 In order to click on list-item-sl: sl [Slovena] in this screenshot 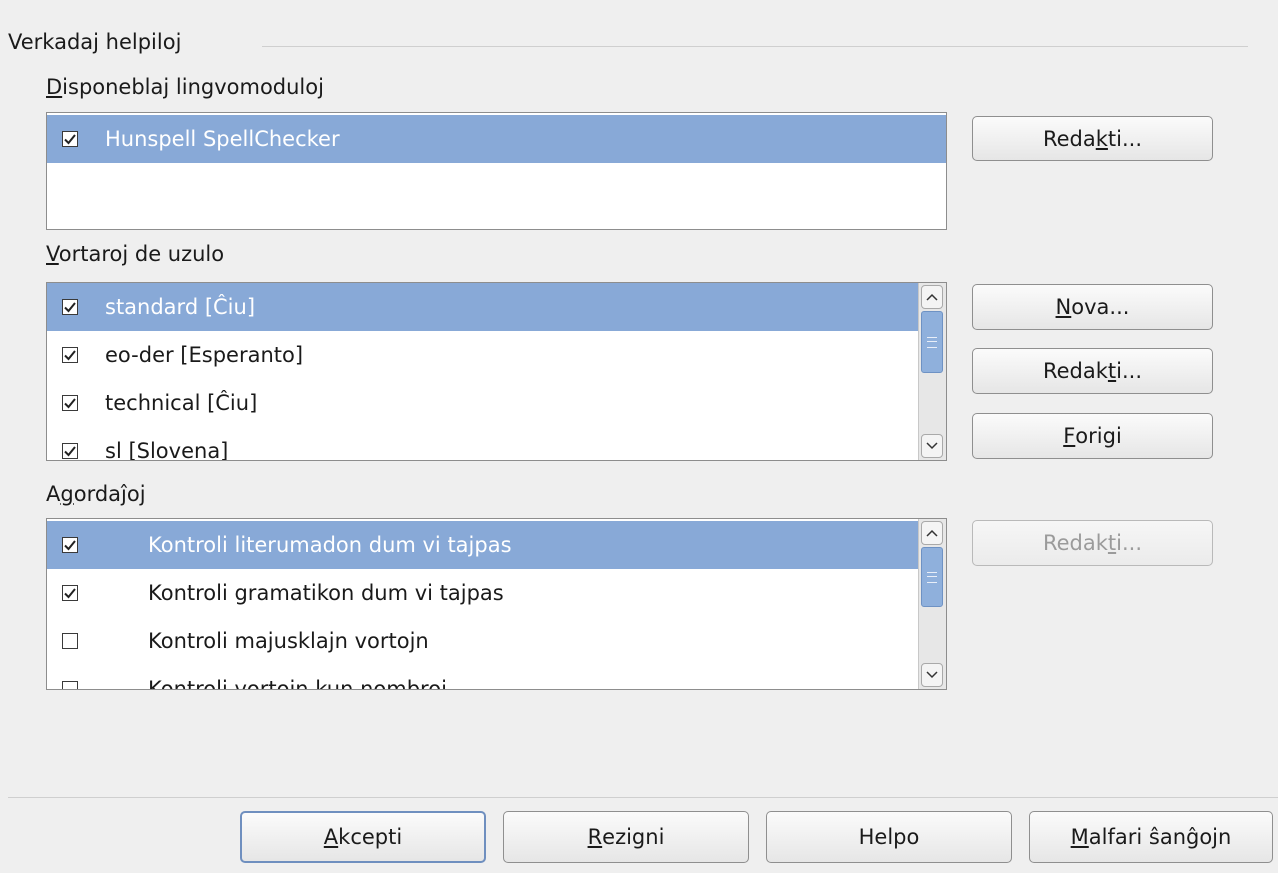, I will do `click(496, 444)`.